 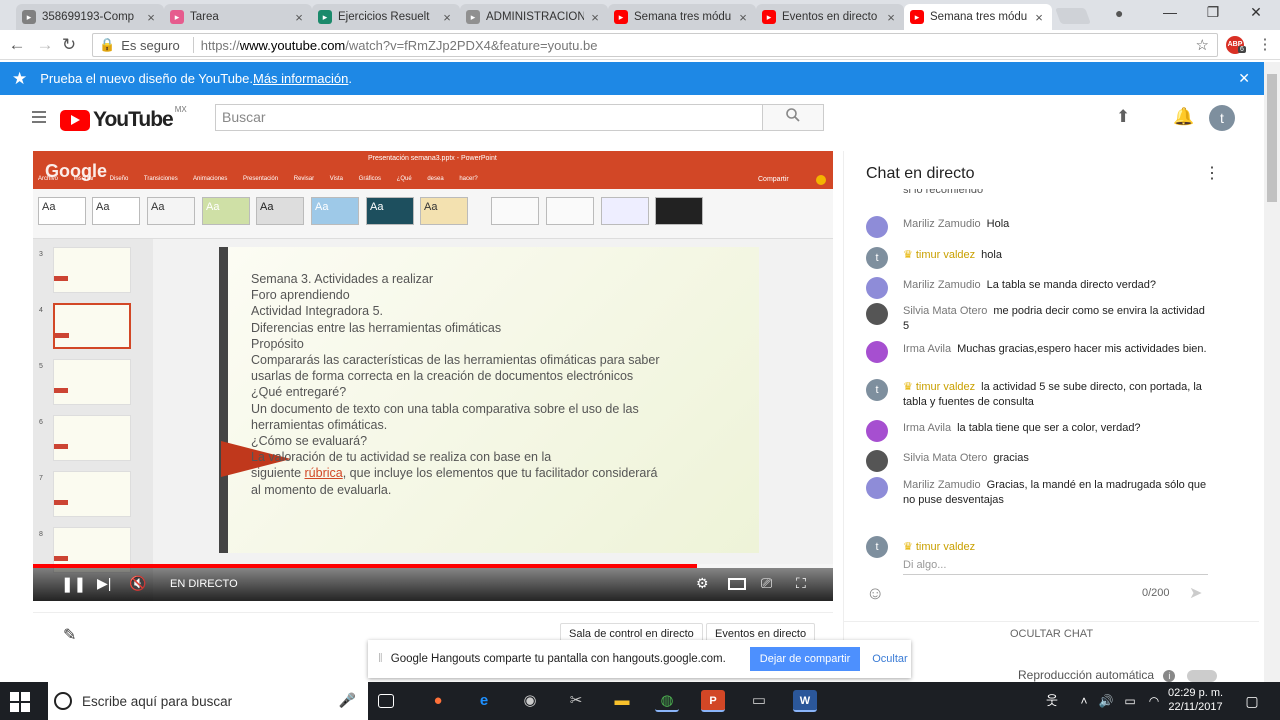 I want to click on account-avatar: t, so click(x=1222, y=118).